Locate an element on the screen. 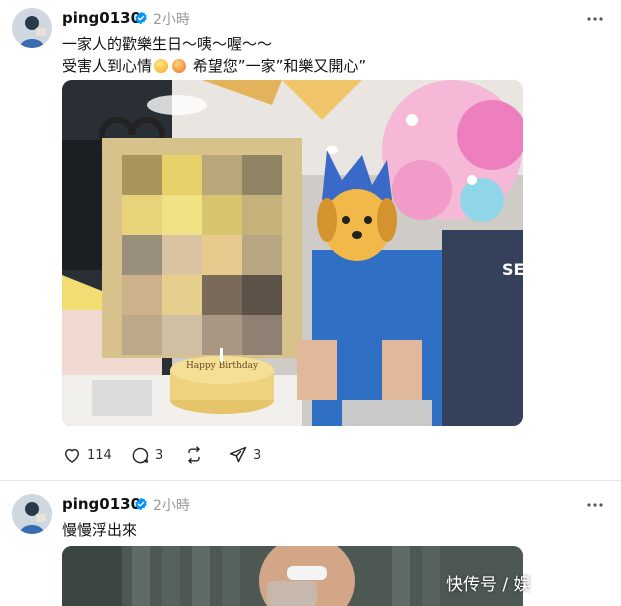  share-button: 3 is located at coordinates (244, 455).